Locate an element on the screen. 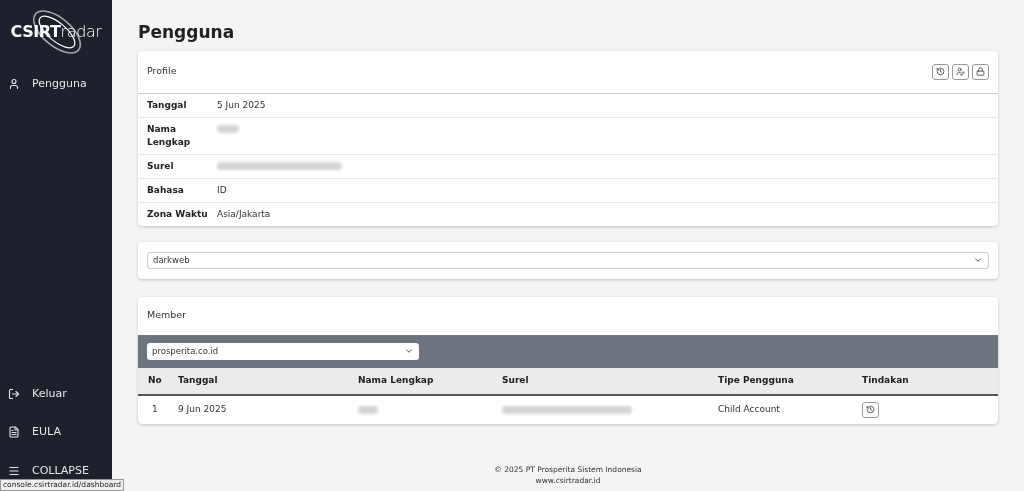 The height and width of the screenshot is (491, 1024). field-label: Zona Waktu is located at coordinates (178, 214).